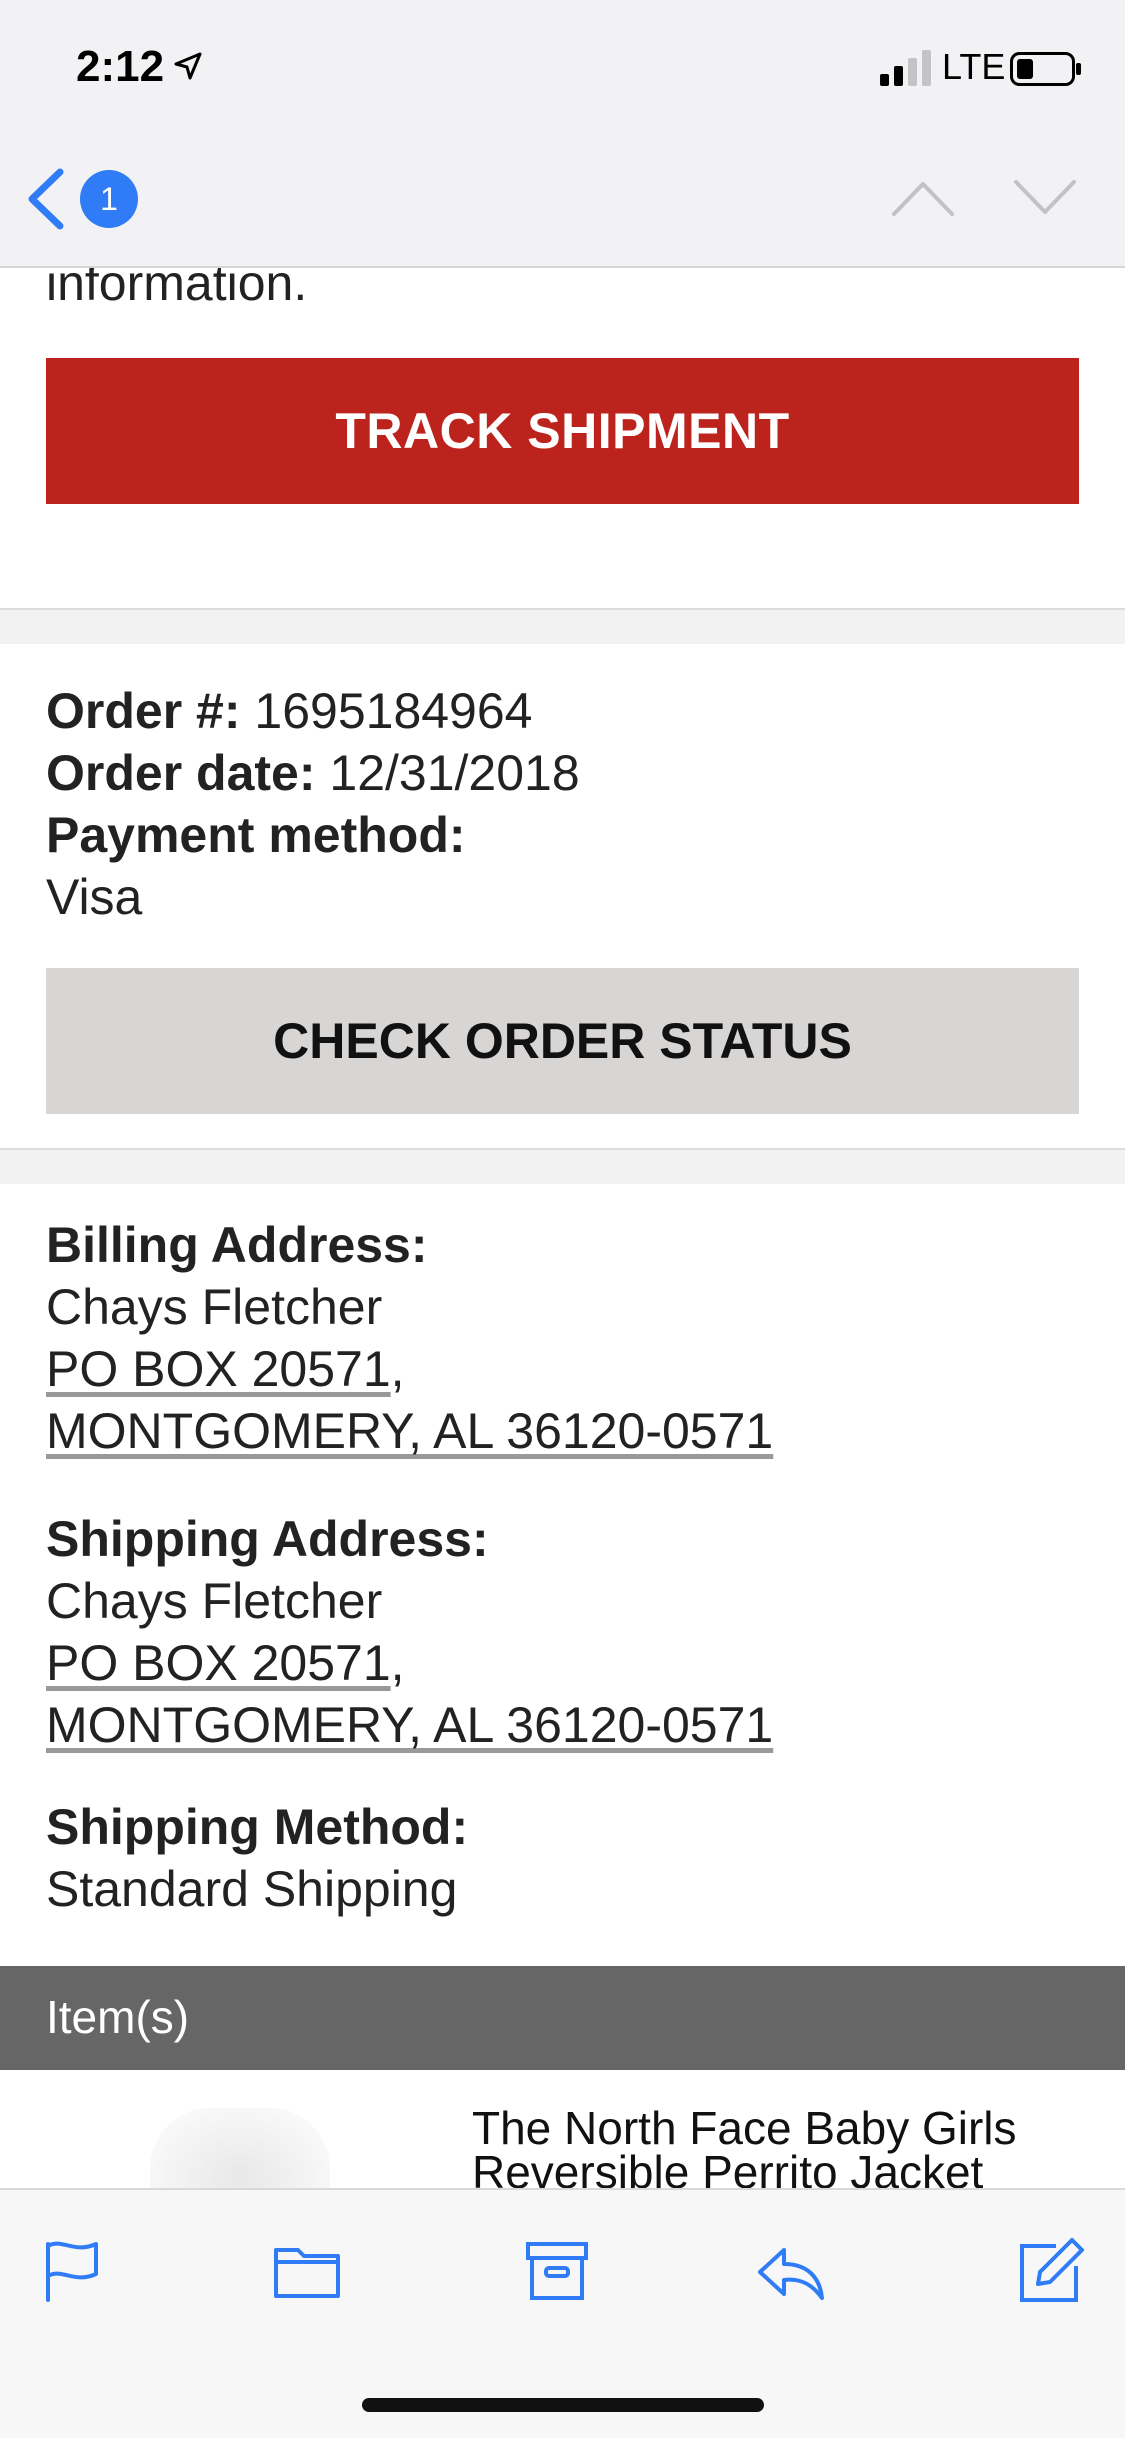 This screenshot has height=2438, width=1125. I want to click on items-header-label: Item(s), so click(118, 2017).